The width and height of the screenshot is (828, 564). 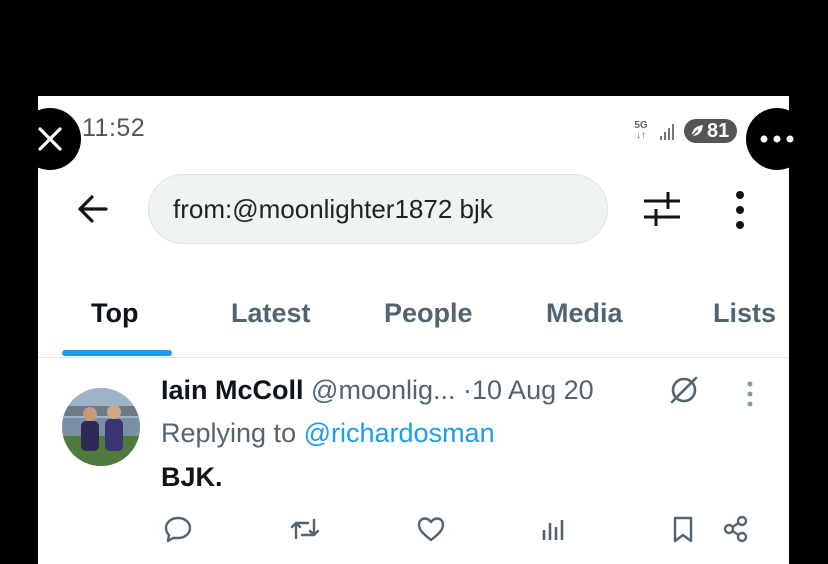 What do you see at coordinates (305, 529) in the screenshot?
I see `retweet-icon` at bounding box center [305, 529].